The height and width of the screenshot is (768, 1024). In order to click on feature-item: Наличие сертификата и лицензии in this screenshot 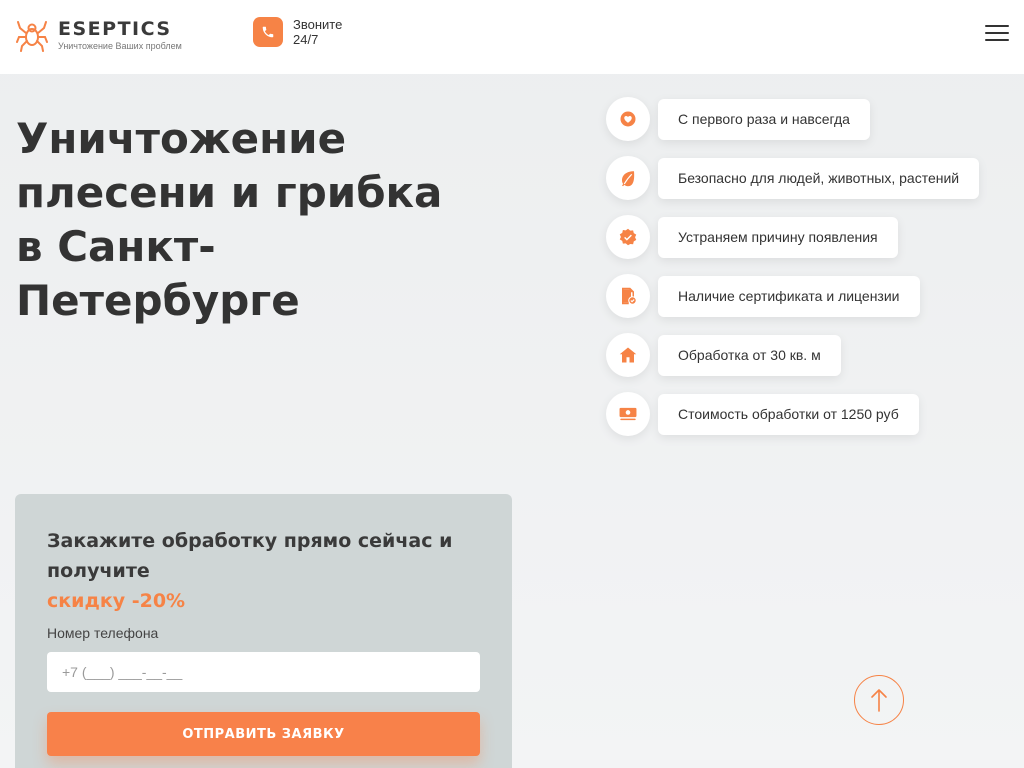, I will do `click(763, 296)`.